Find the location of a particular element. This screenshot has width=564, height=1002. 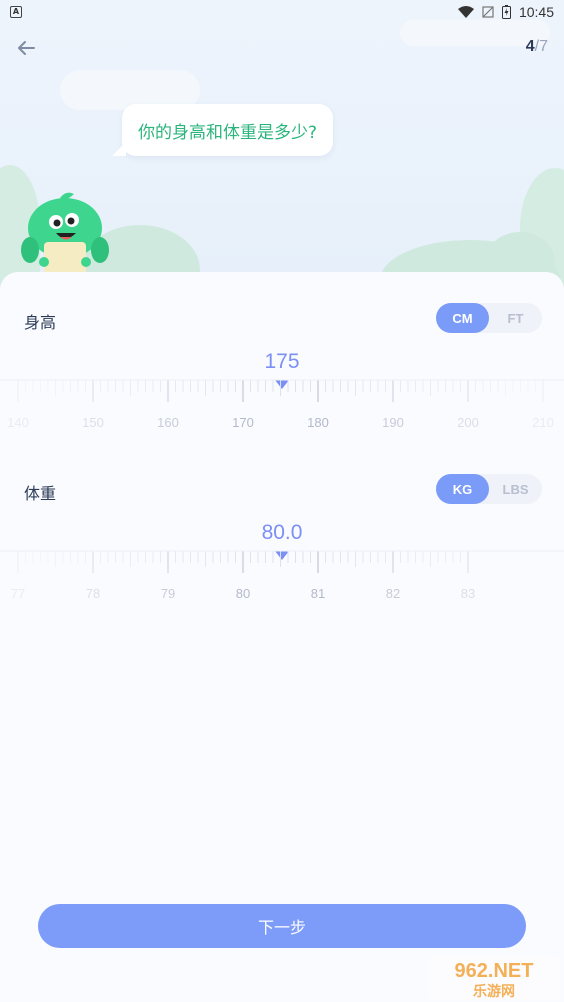

next-button-label: 下一步 is located at coordinates (281, 927).